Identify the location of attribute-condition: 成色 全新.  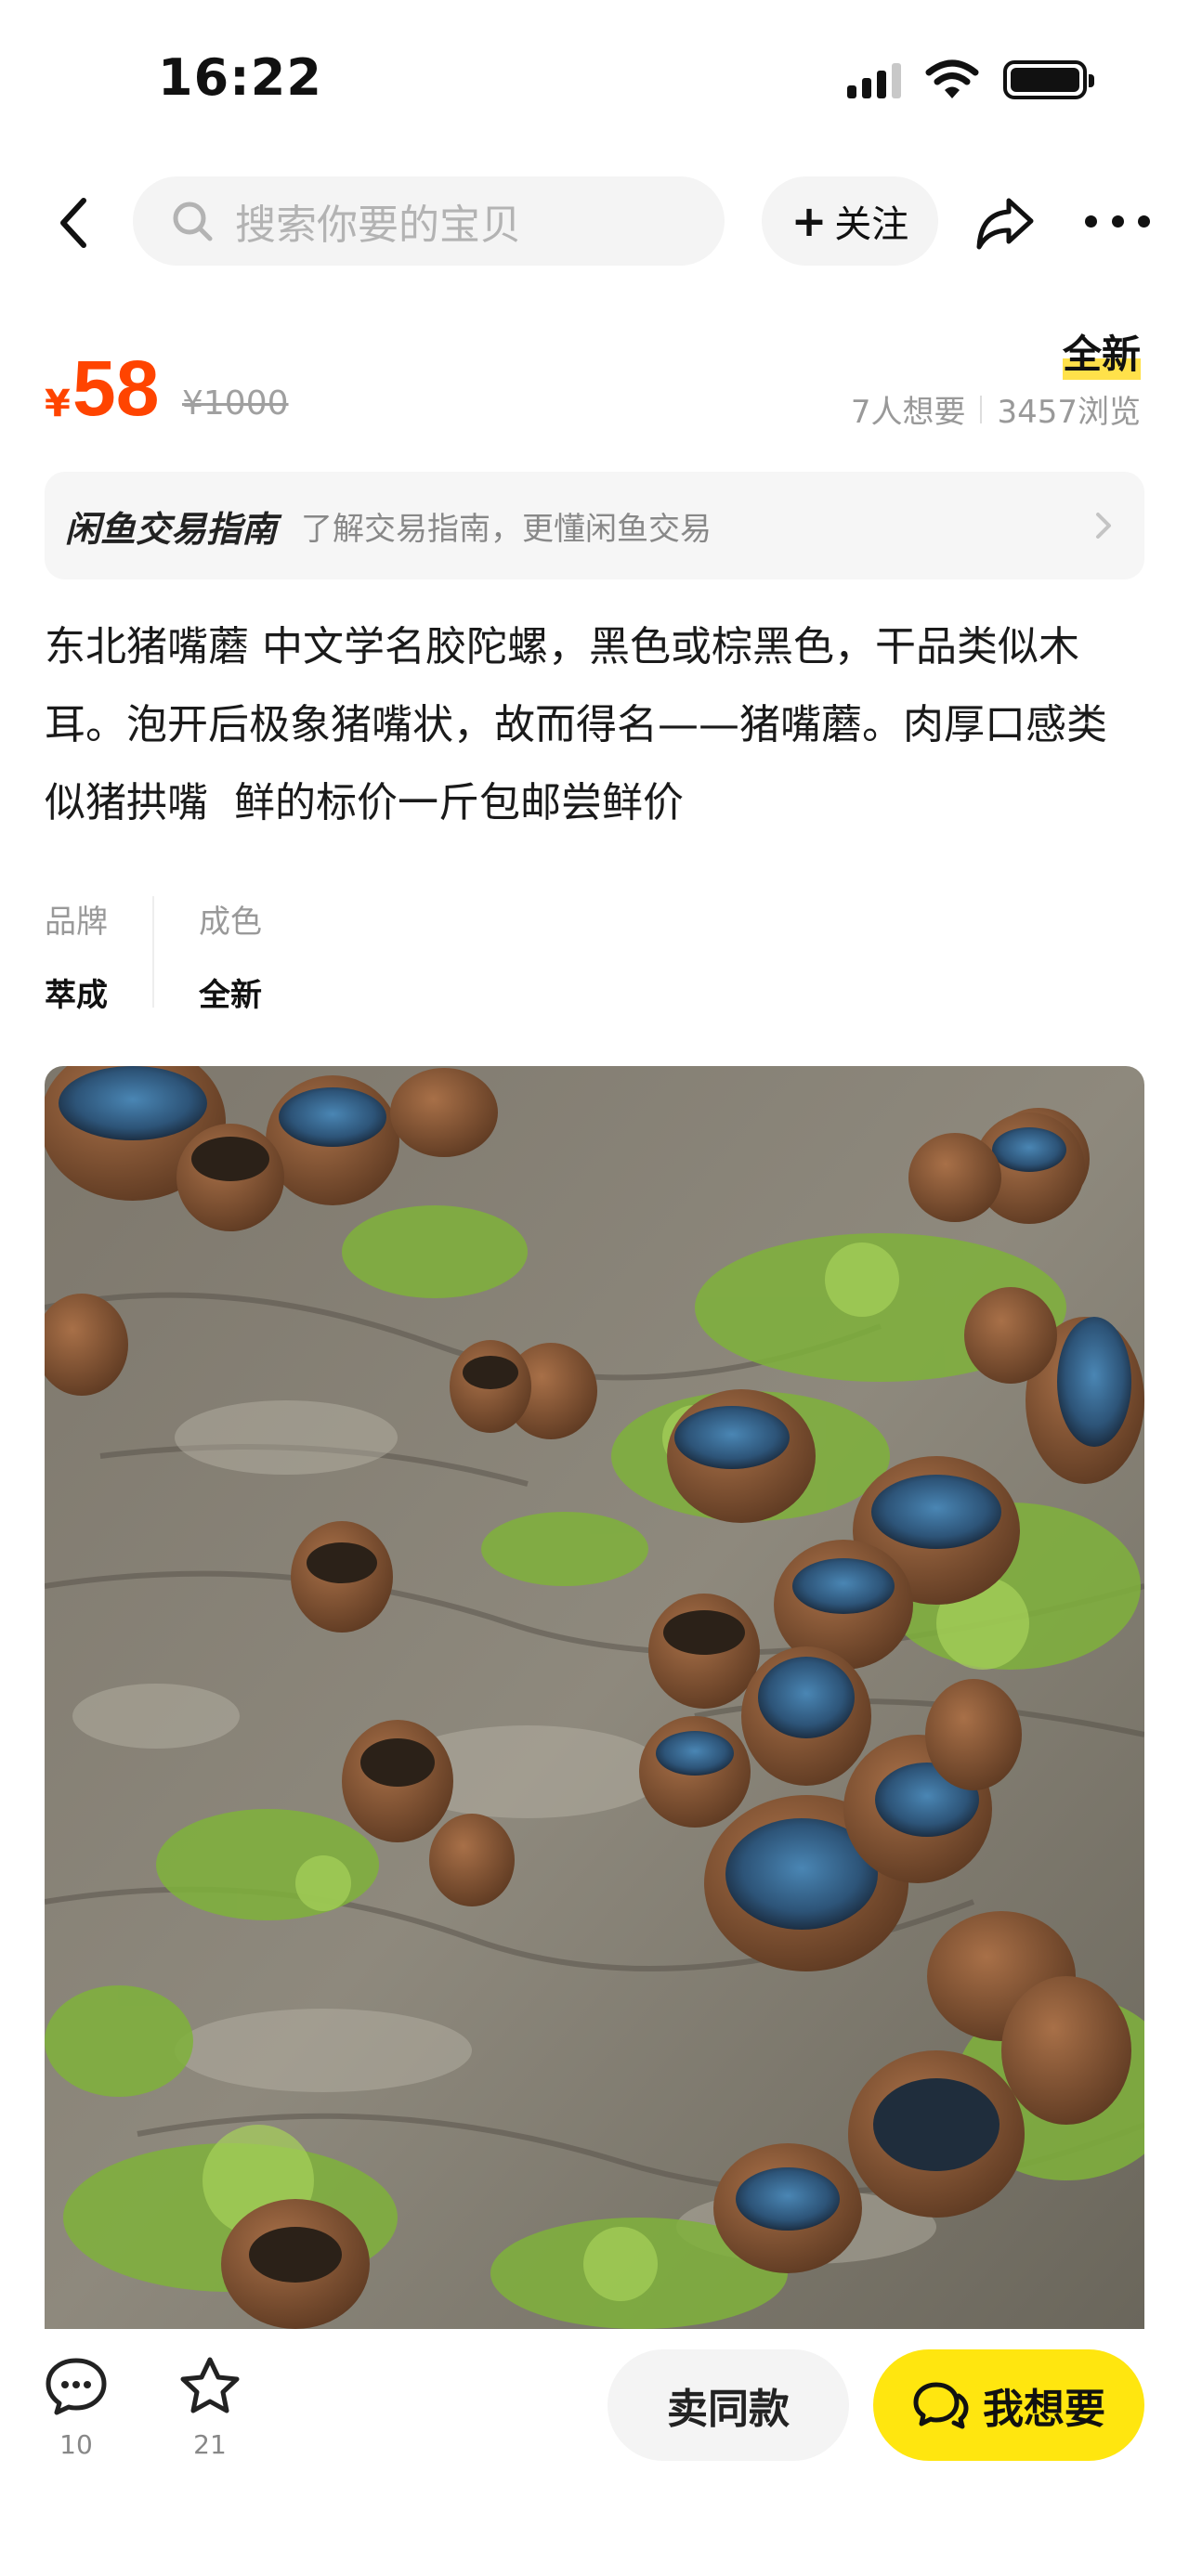
(230, 955).